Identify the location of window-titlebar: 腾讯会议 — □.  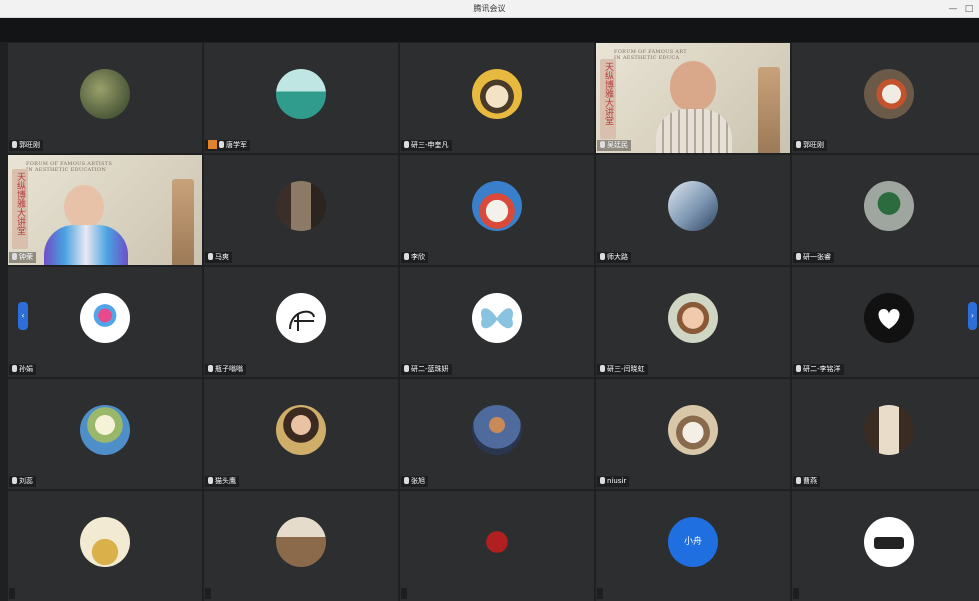
(489, 9).